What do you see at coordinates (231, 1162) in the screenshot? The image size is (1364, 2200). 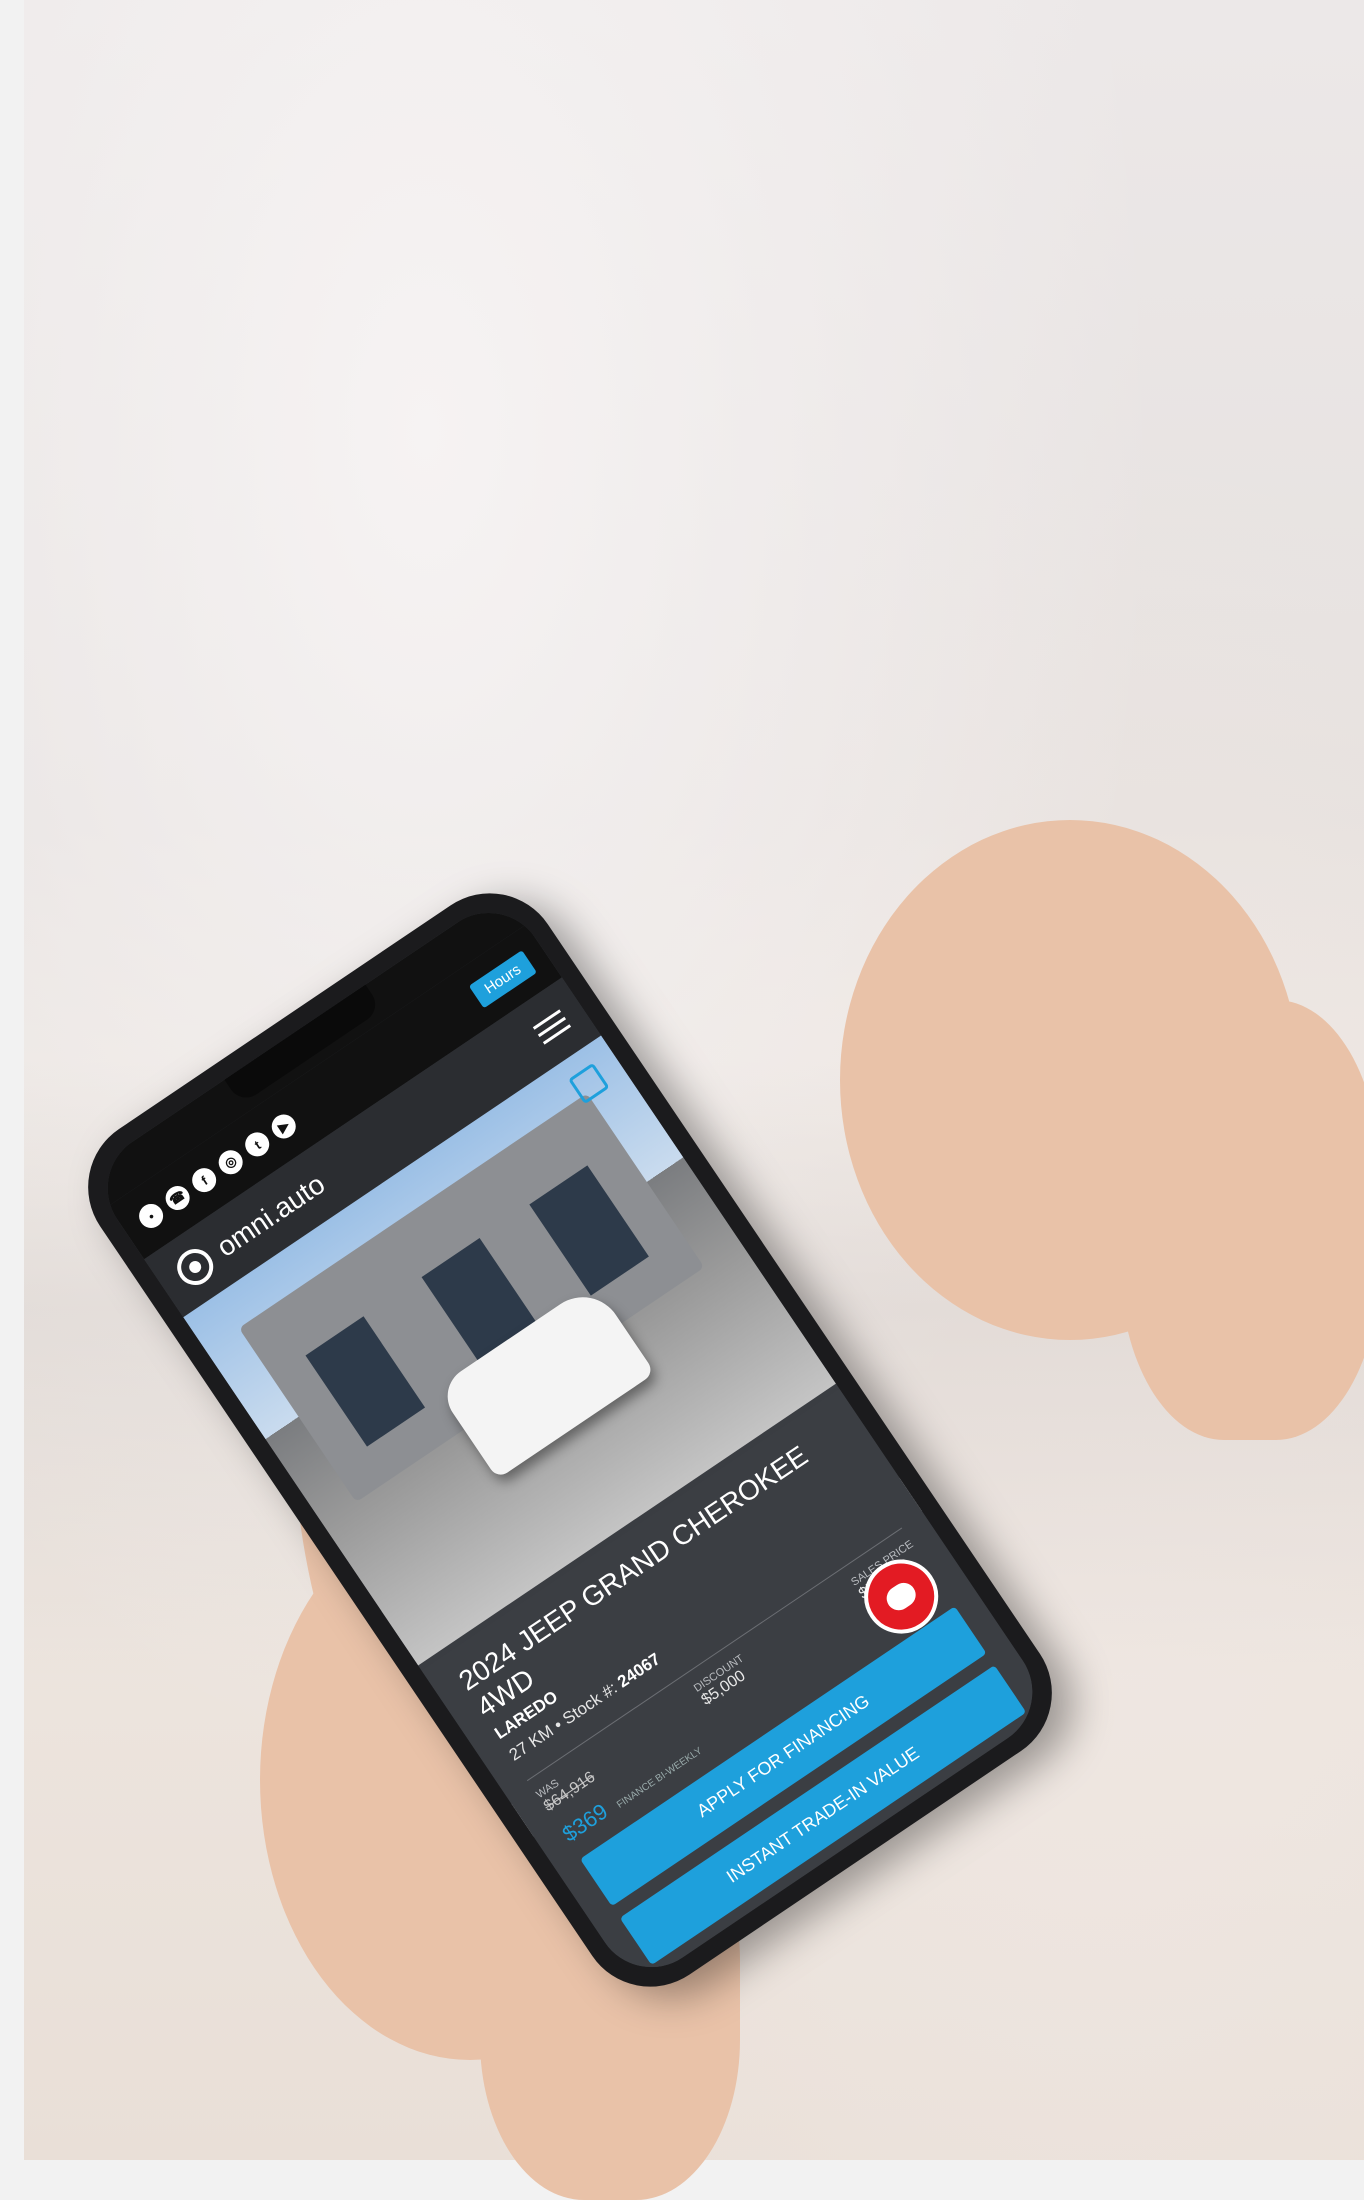 I see `instagram-icon: ◎` at bounding box center [231, 1162].